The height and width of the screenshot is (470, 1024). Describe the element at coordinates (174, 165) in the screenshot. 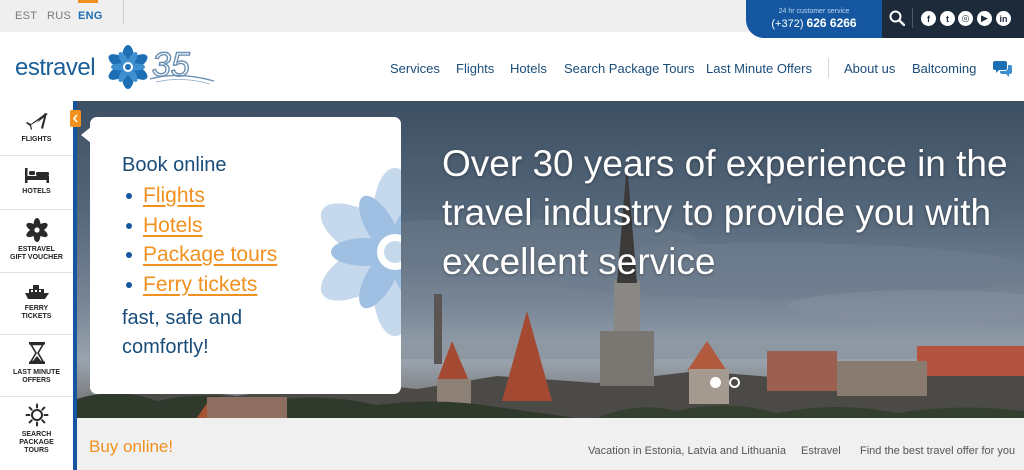

I see `card-title: Book online` at that location.